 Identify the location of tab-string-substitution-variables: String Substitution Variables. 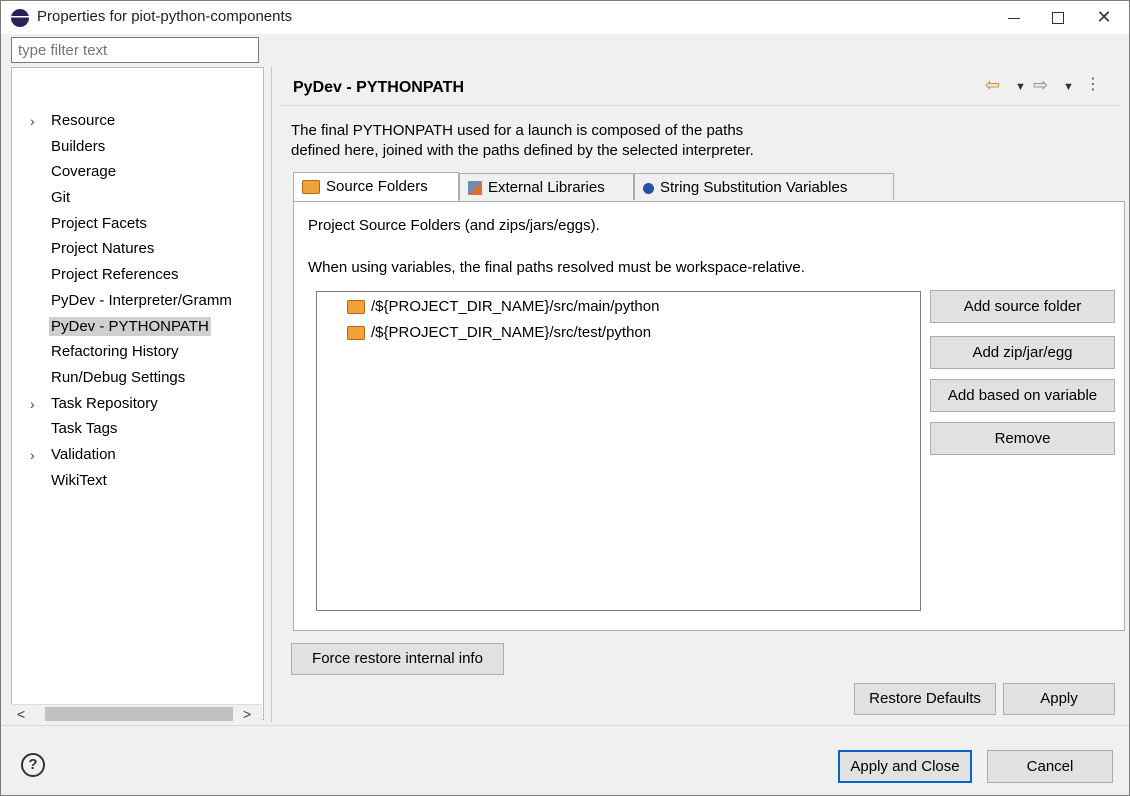
(764, 186).